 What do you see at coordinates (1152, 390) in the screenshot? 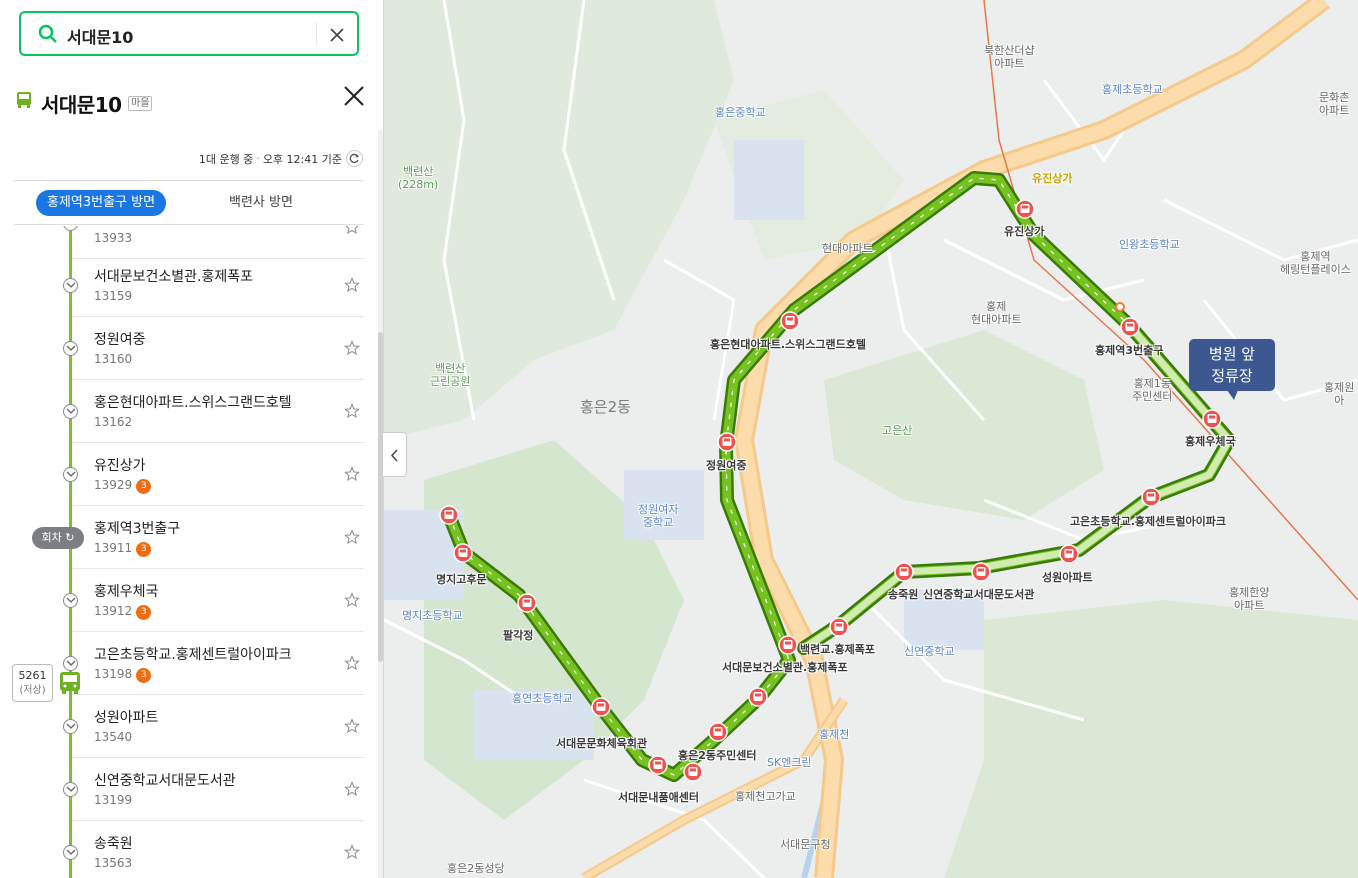
I see `place-hongje1-center: 홍제1동 주민센터` at bounding box center [1152, 390].